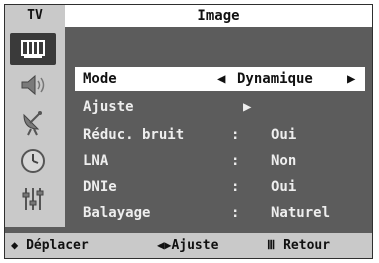 The height and width of the screenshot is (263, 379). Describe the element at coordinates (271, 245) in the screenshot. I see `menu-return-icon: Ⅲ` at that location.